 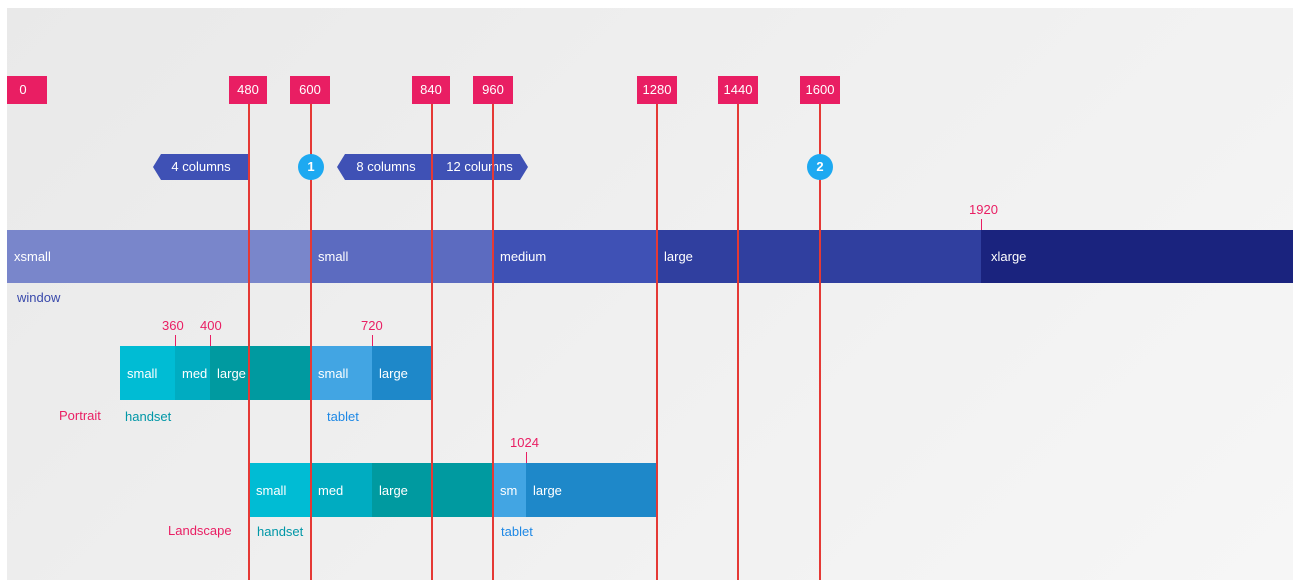 I want to click on portrait-handset-med: med, so click(x=192, y=373).